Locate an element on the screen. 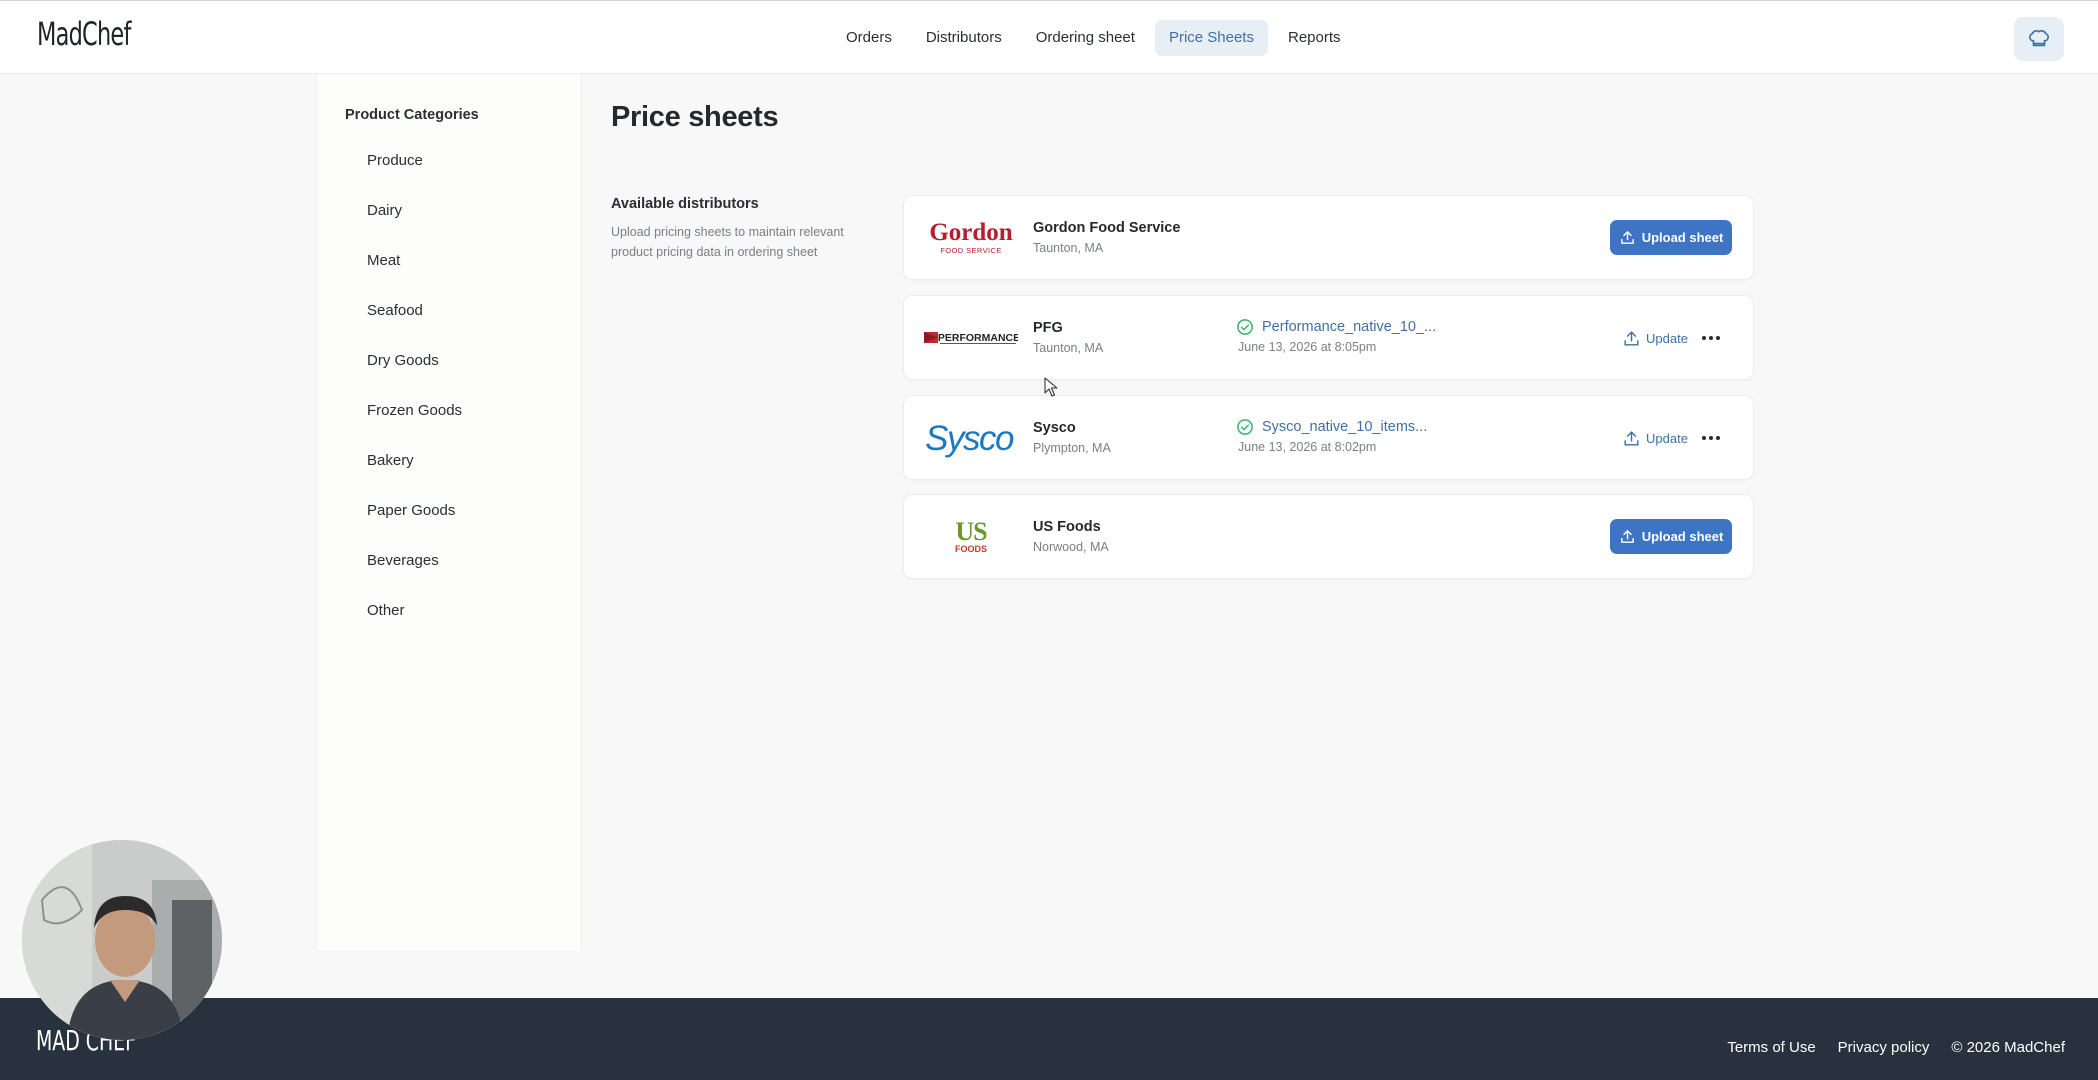 The image size is (2098, 1080). svg-text: US is located at coordinates (971, 531).